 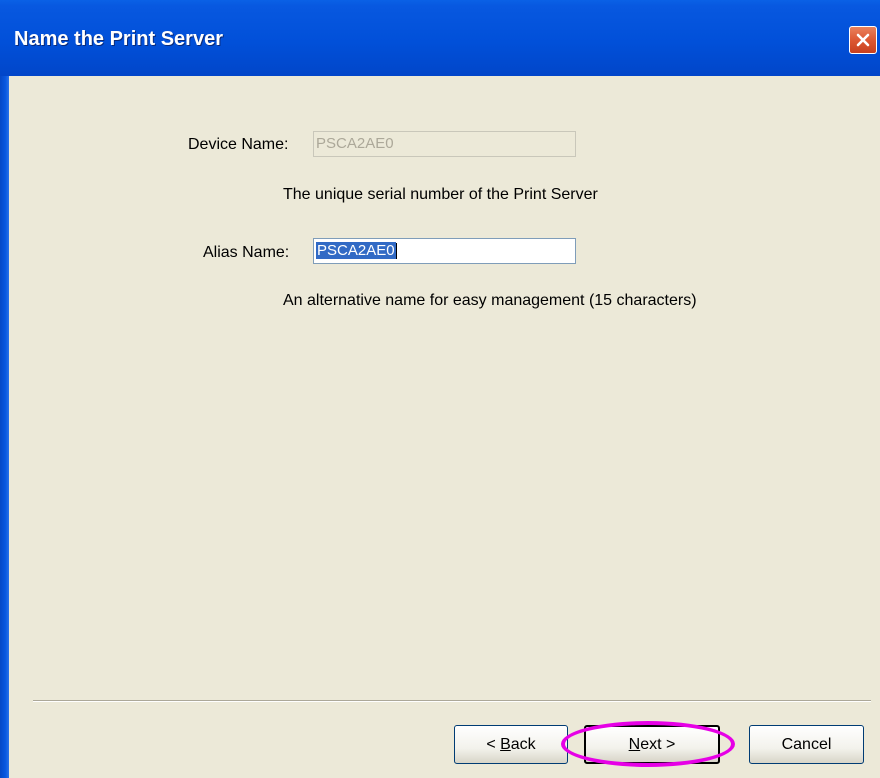 I want to click on close-icon, so click(x=863, y=40).